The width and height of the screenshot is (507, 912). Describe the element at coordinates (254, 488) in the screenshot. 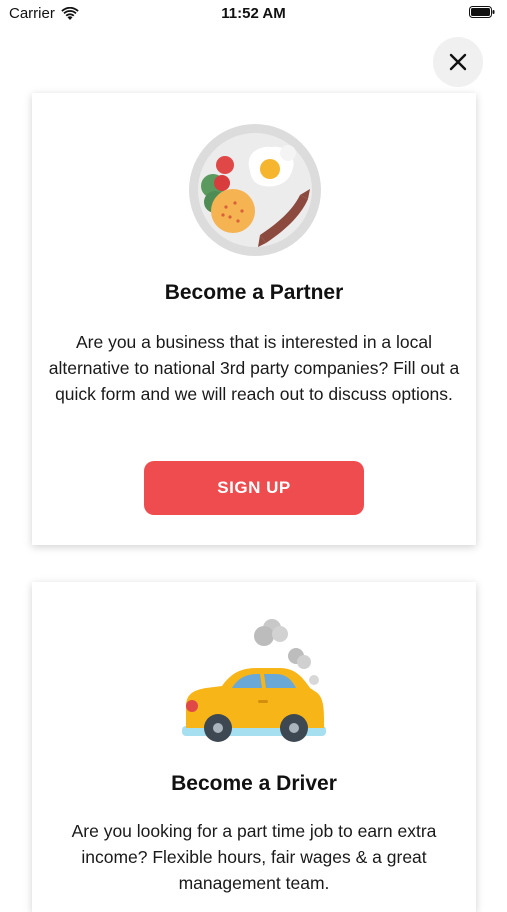

I see `sign-up-button: SIGN UP` at that location.